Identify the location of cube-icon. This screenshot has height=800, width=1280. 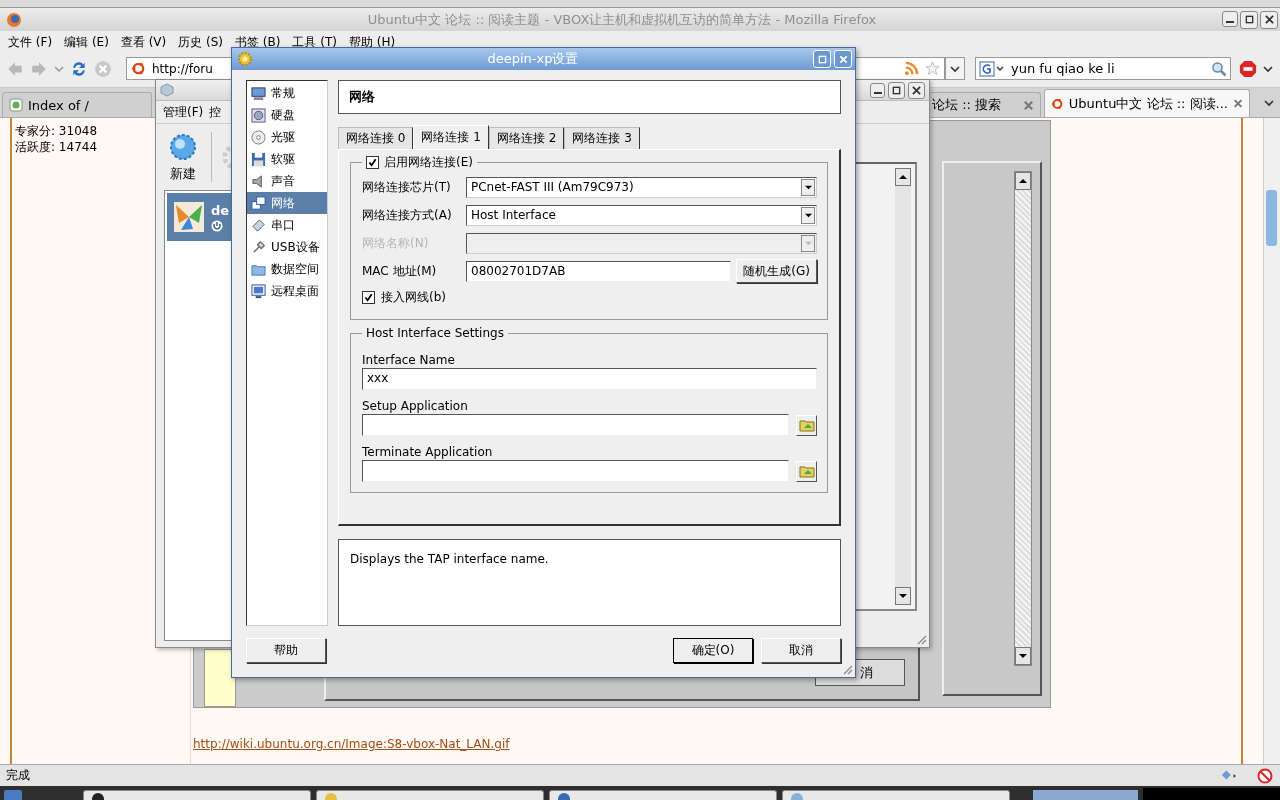
(167, 90).